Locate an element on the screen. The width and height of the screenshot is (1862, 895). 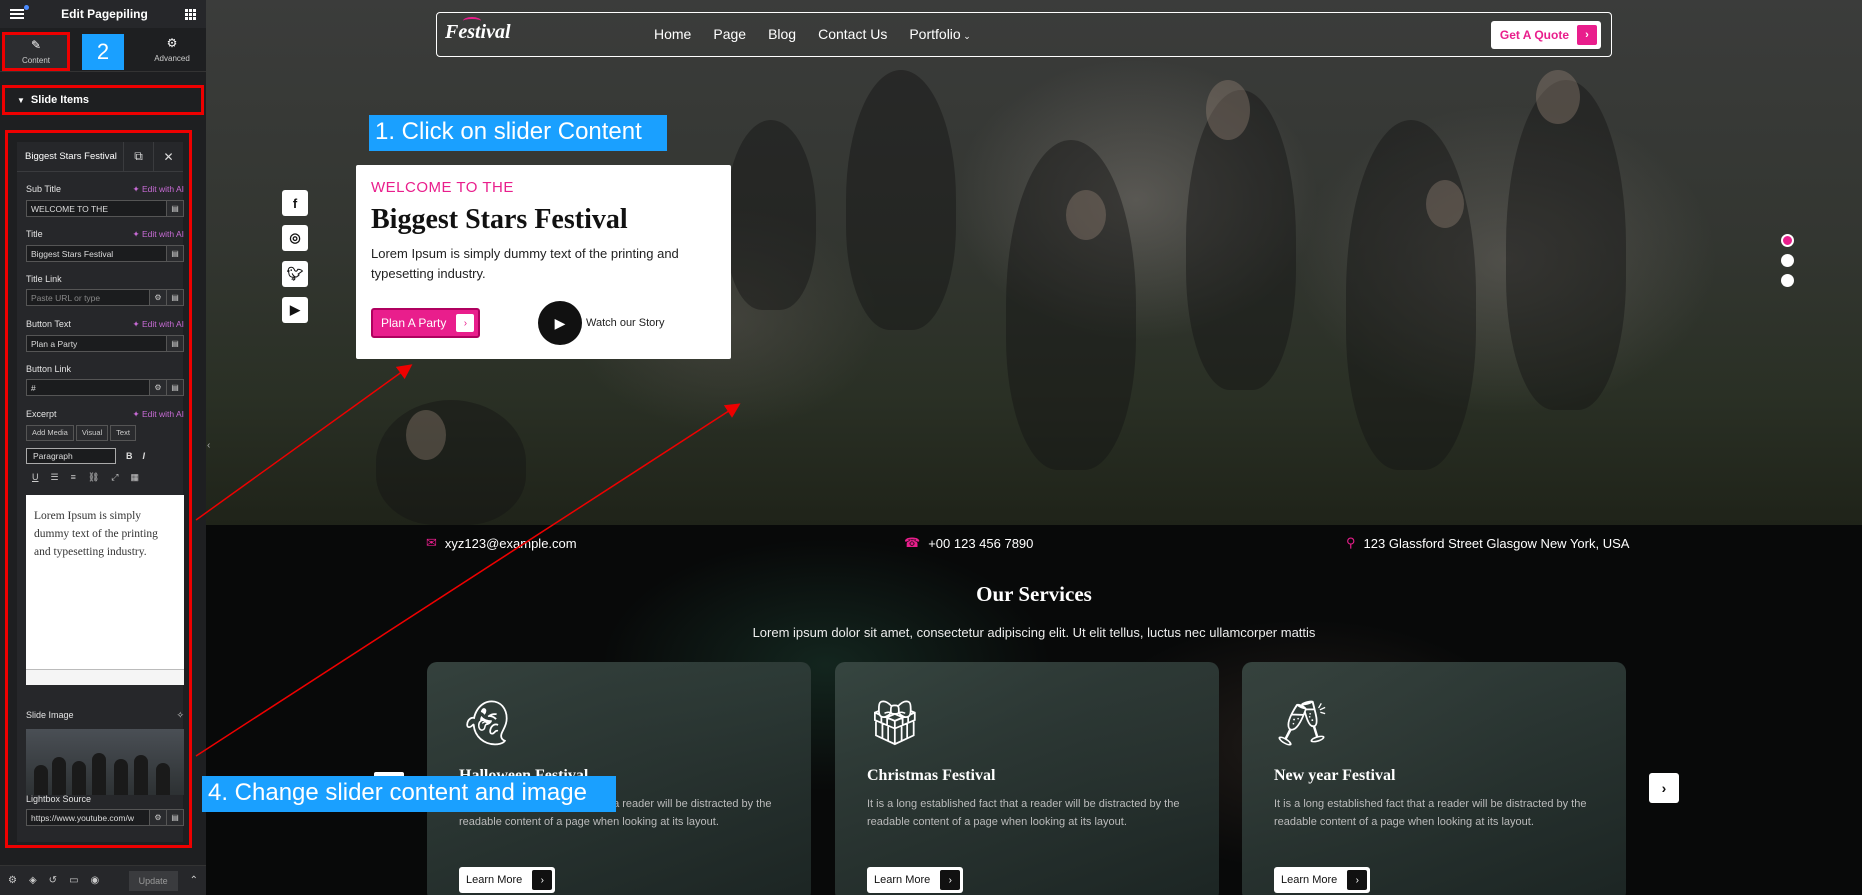
update-button: Update is located at coordinates (153, 880).